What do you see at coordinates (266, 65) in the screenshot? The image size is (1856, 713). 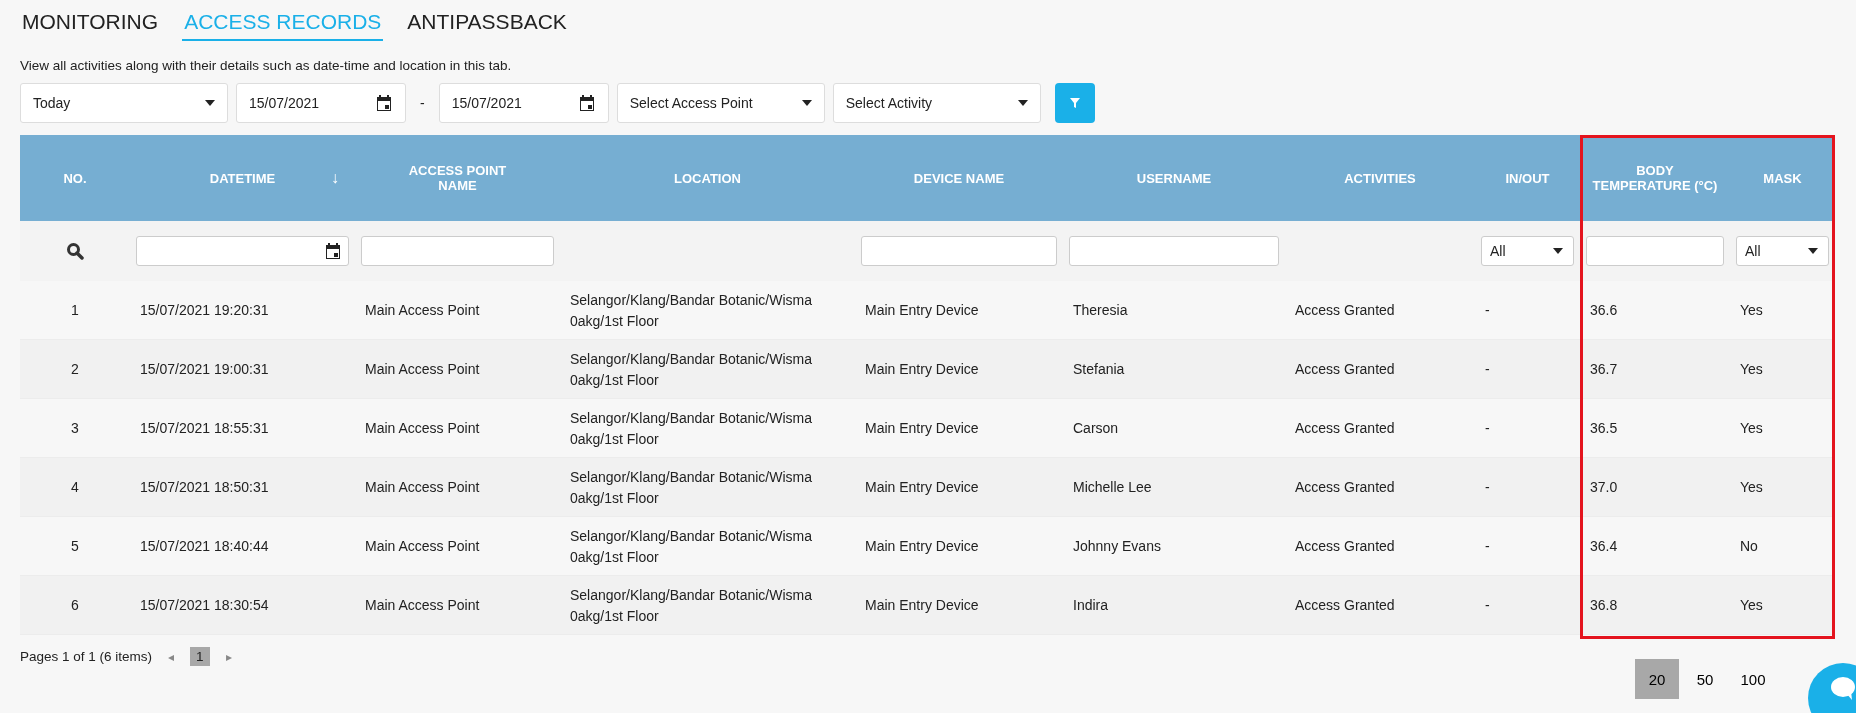 I see `description-text: View all activities along with their details such as date-time and location in this tab.` at bounding box center [266, 65].